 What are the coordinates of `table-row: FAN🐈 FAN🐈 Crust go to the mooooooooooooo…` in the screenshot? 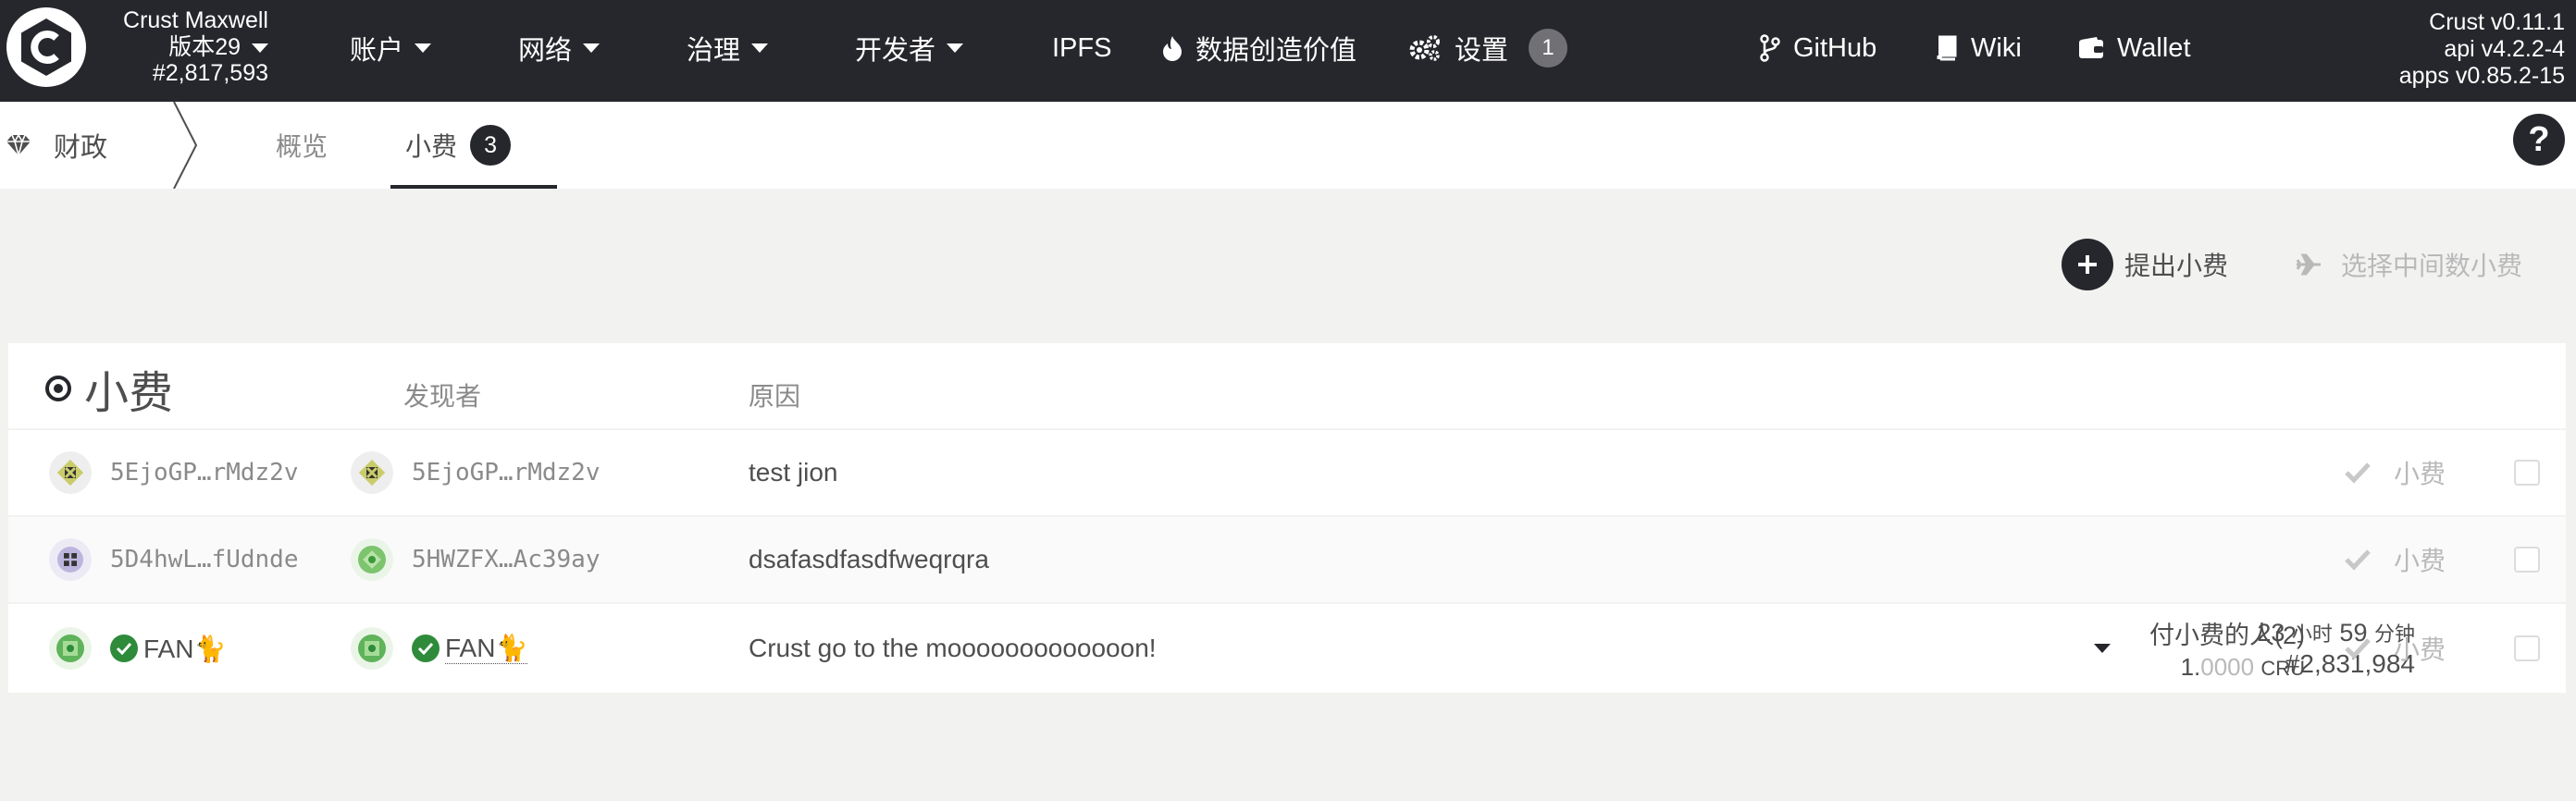 It's located at (1287, 647).